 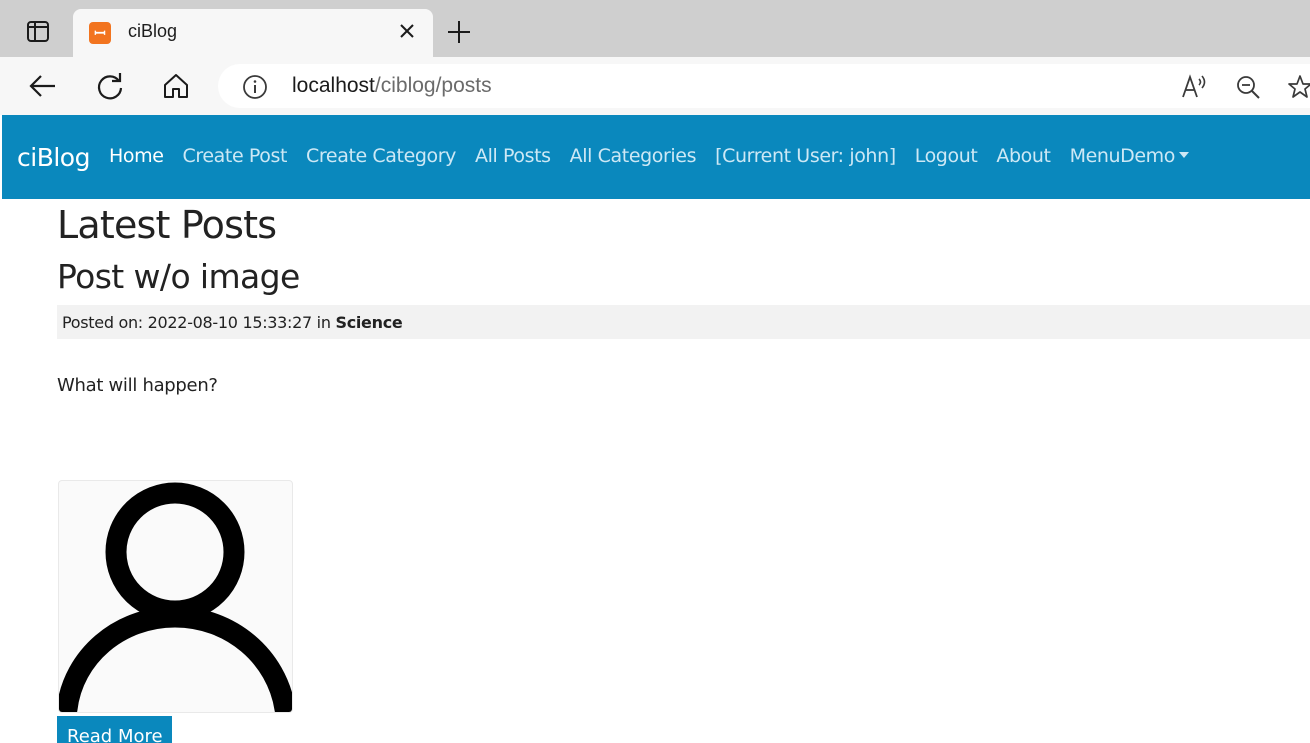 What do you see at coordinates (333, 85) in the screenshot?
I see `address-host: localhost` at bounding box center [333, 85].